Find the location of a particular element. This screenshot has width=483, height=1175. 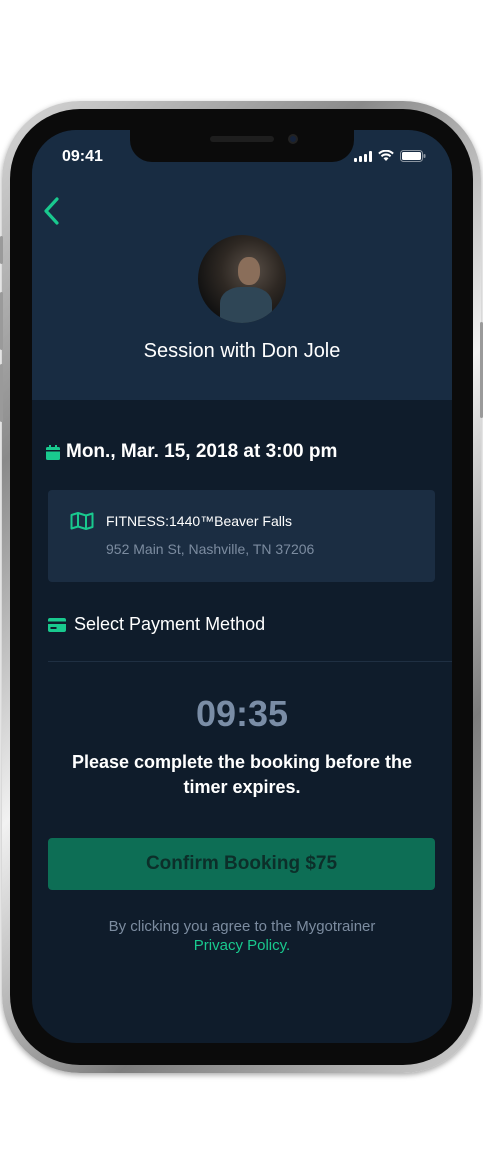

session-title: Session with Don Jole is located at coordinates (242, 351).